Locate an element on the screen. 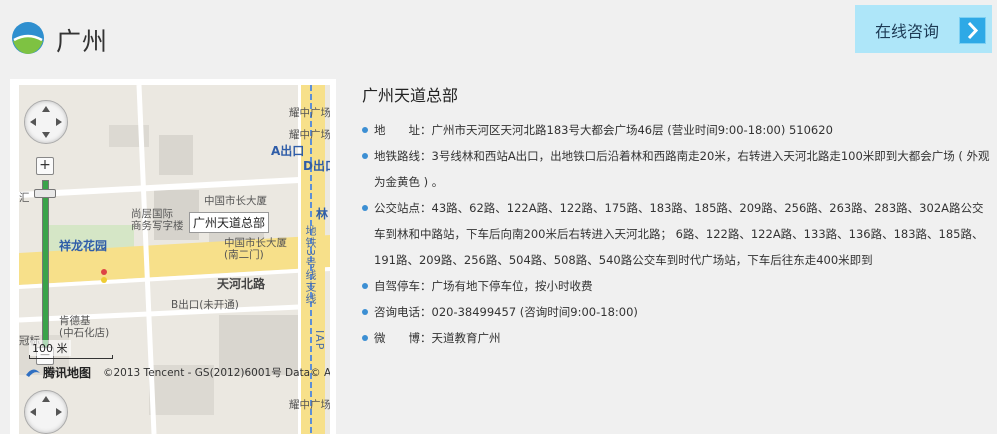  online-consult-button: 在线咨询 is located at coordinates (923, 29).